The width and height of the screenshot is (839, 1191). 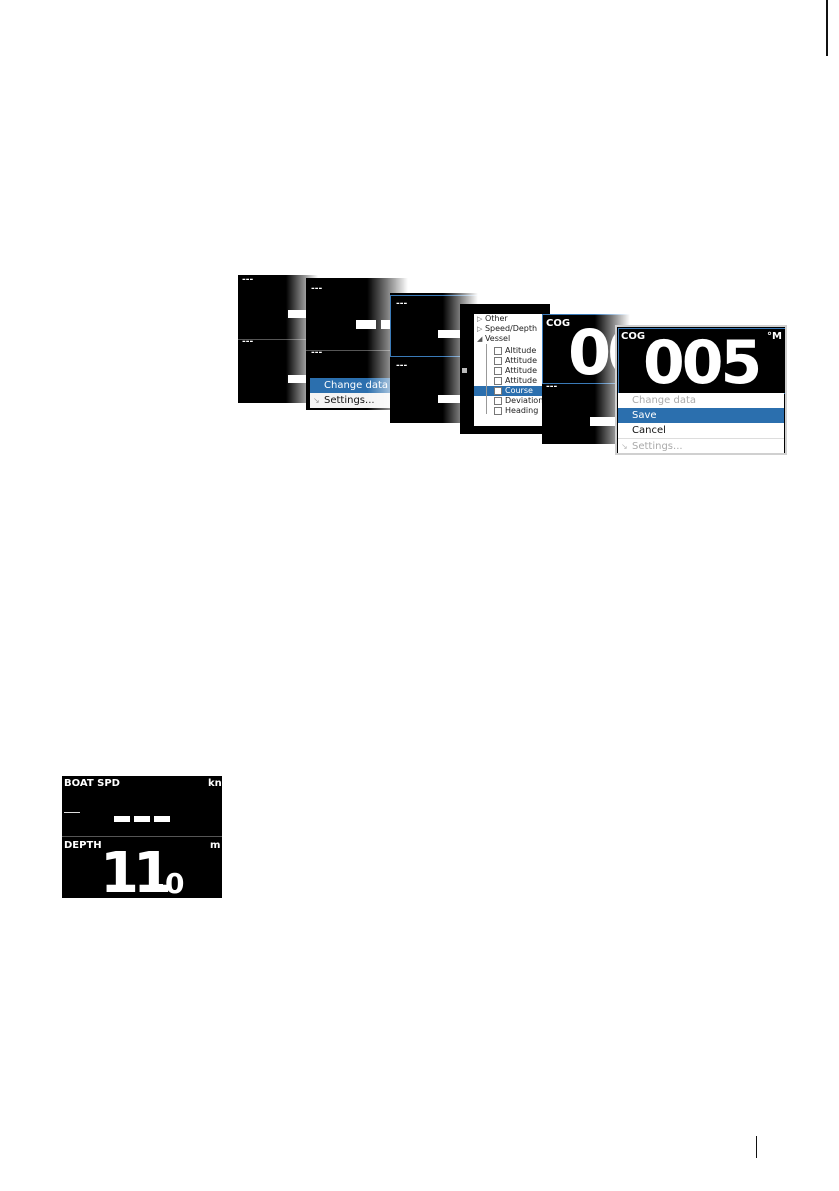 I want to click on top-value-box, so click(x=450, y=334).